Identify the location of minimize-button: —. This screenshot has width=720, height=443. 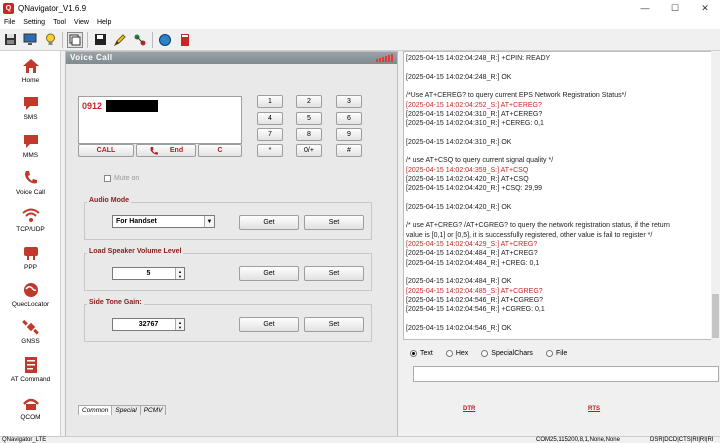
(645, 8).